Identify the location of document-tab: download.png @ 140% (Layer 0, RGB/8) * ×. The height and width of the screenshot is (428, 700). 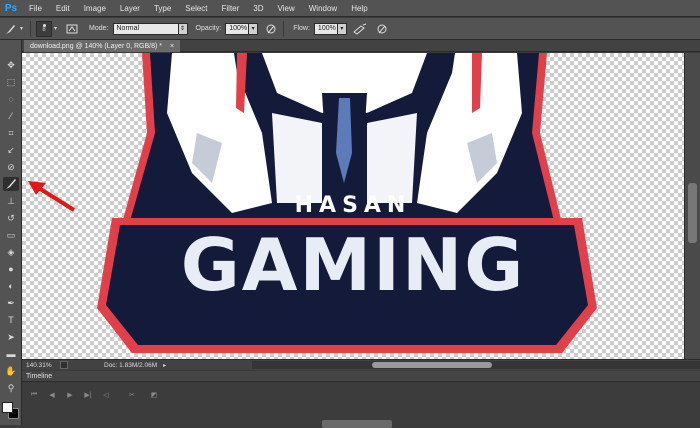
(102, 46).